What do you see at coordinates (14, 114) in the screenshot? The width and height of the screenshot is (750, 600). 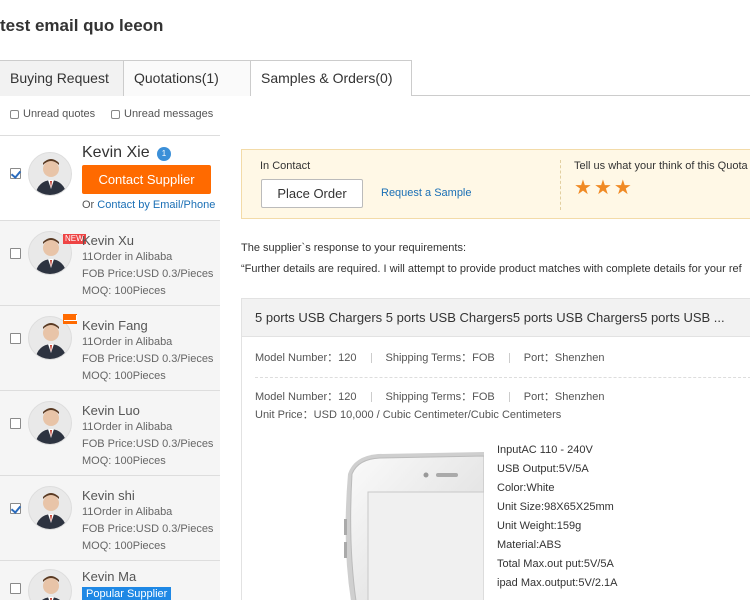 I see `unread-quotes-checkbox` at bounding box center [14, 114].